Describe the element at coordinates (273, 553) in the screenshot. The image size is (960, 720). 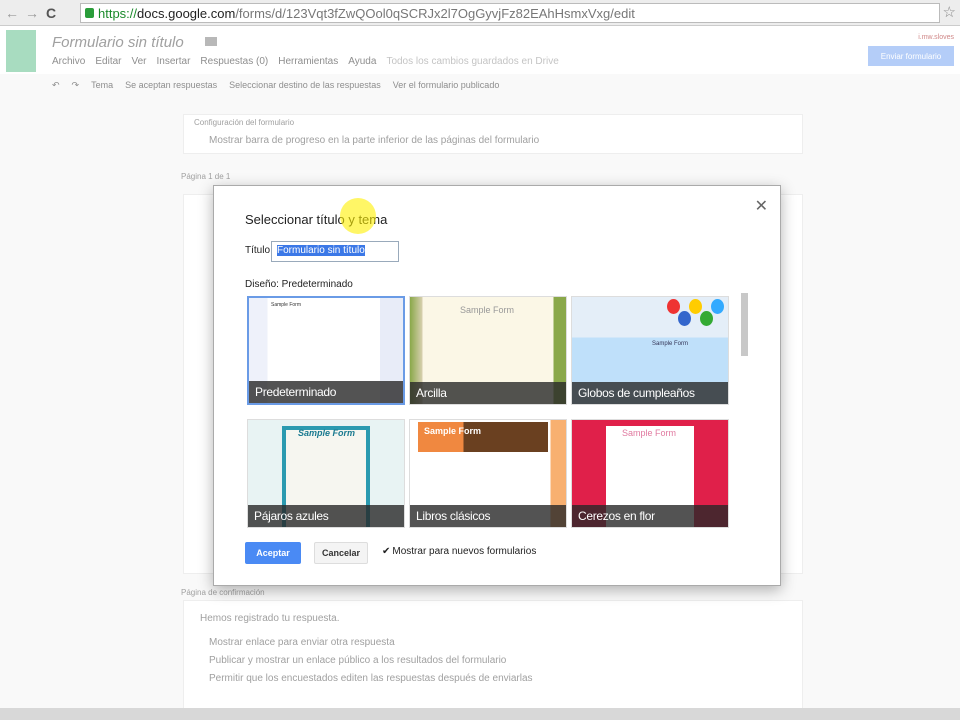
I see `accept-button: Aceptar` at that location.